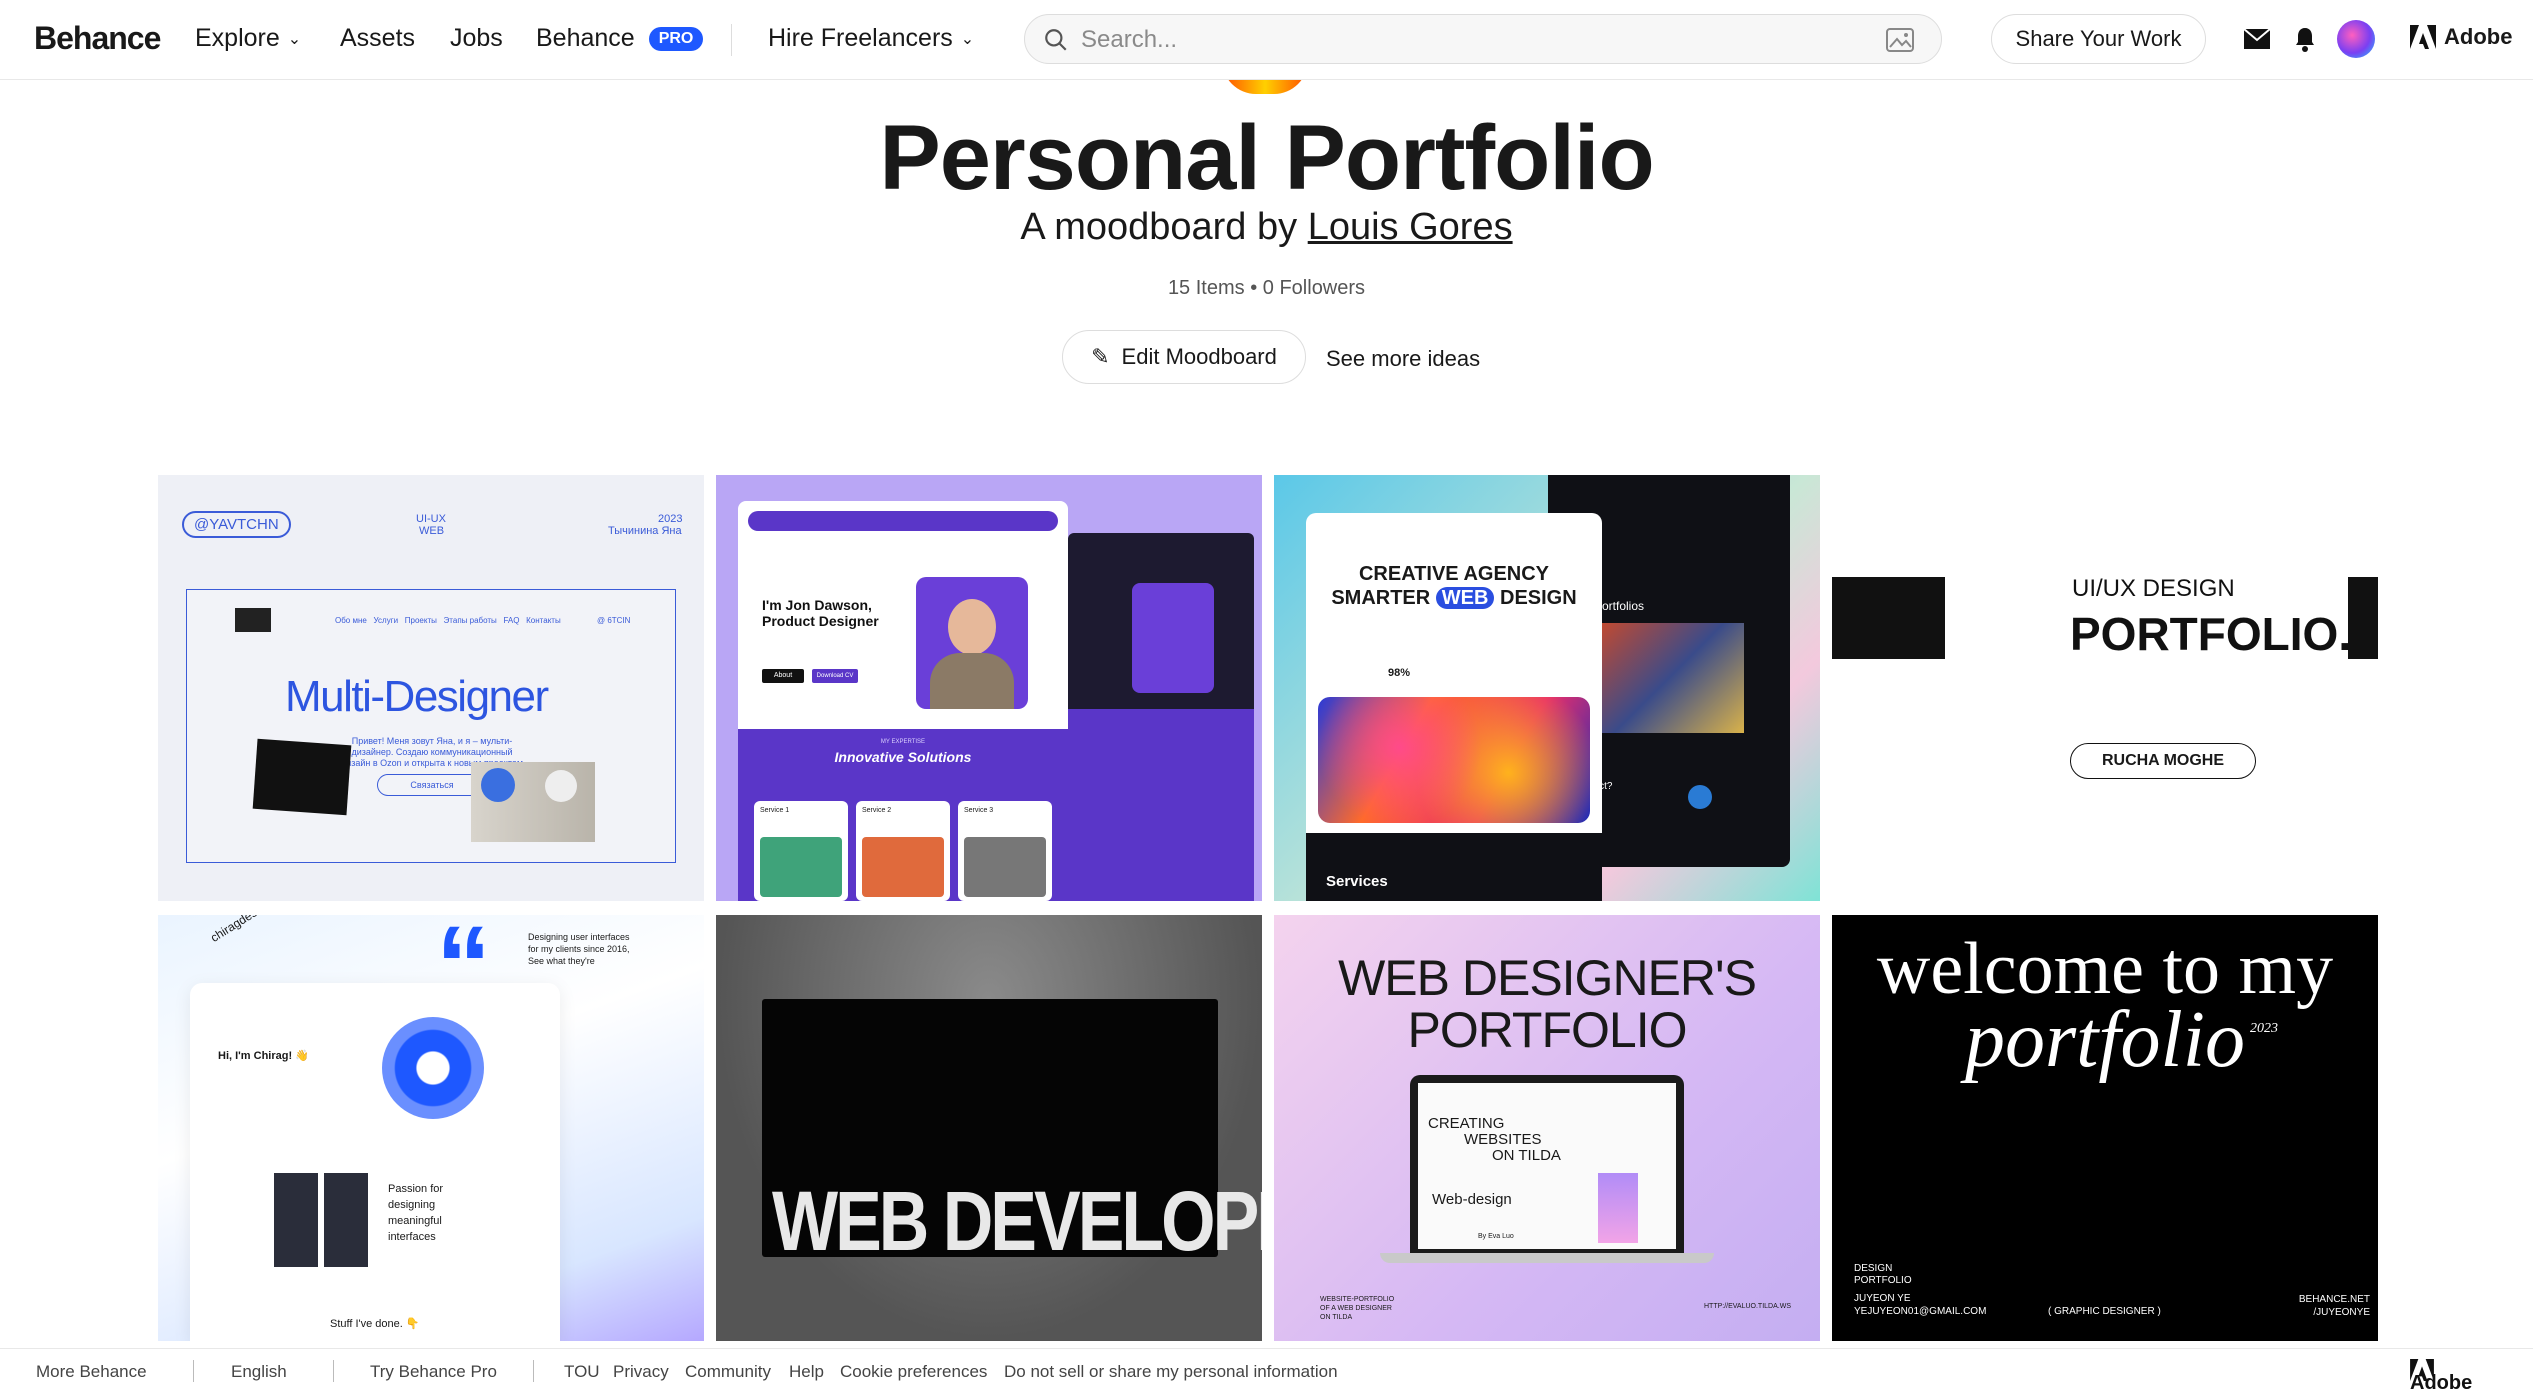 This screenshot has width=2533, height=1395. What do you see at coordinates (2334, 1306) in the screenshot?
I see `juyeon-site: BEHANCE.NET /JUYEONYE` at bounding box center [2334, 1306].